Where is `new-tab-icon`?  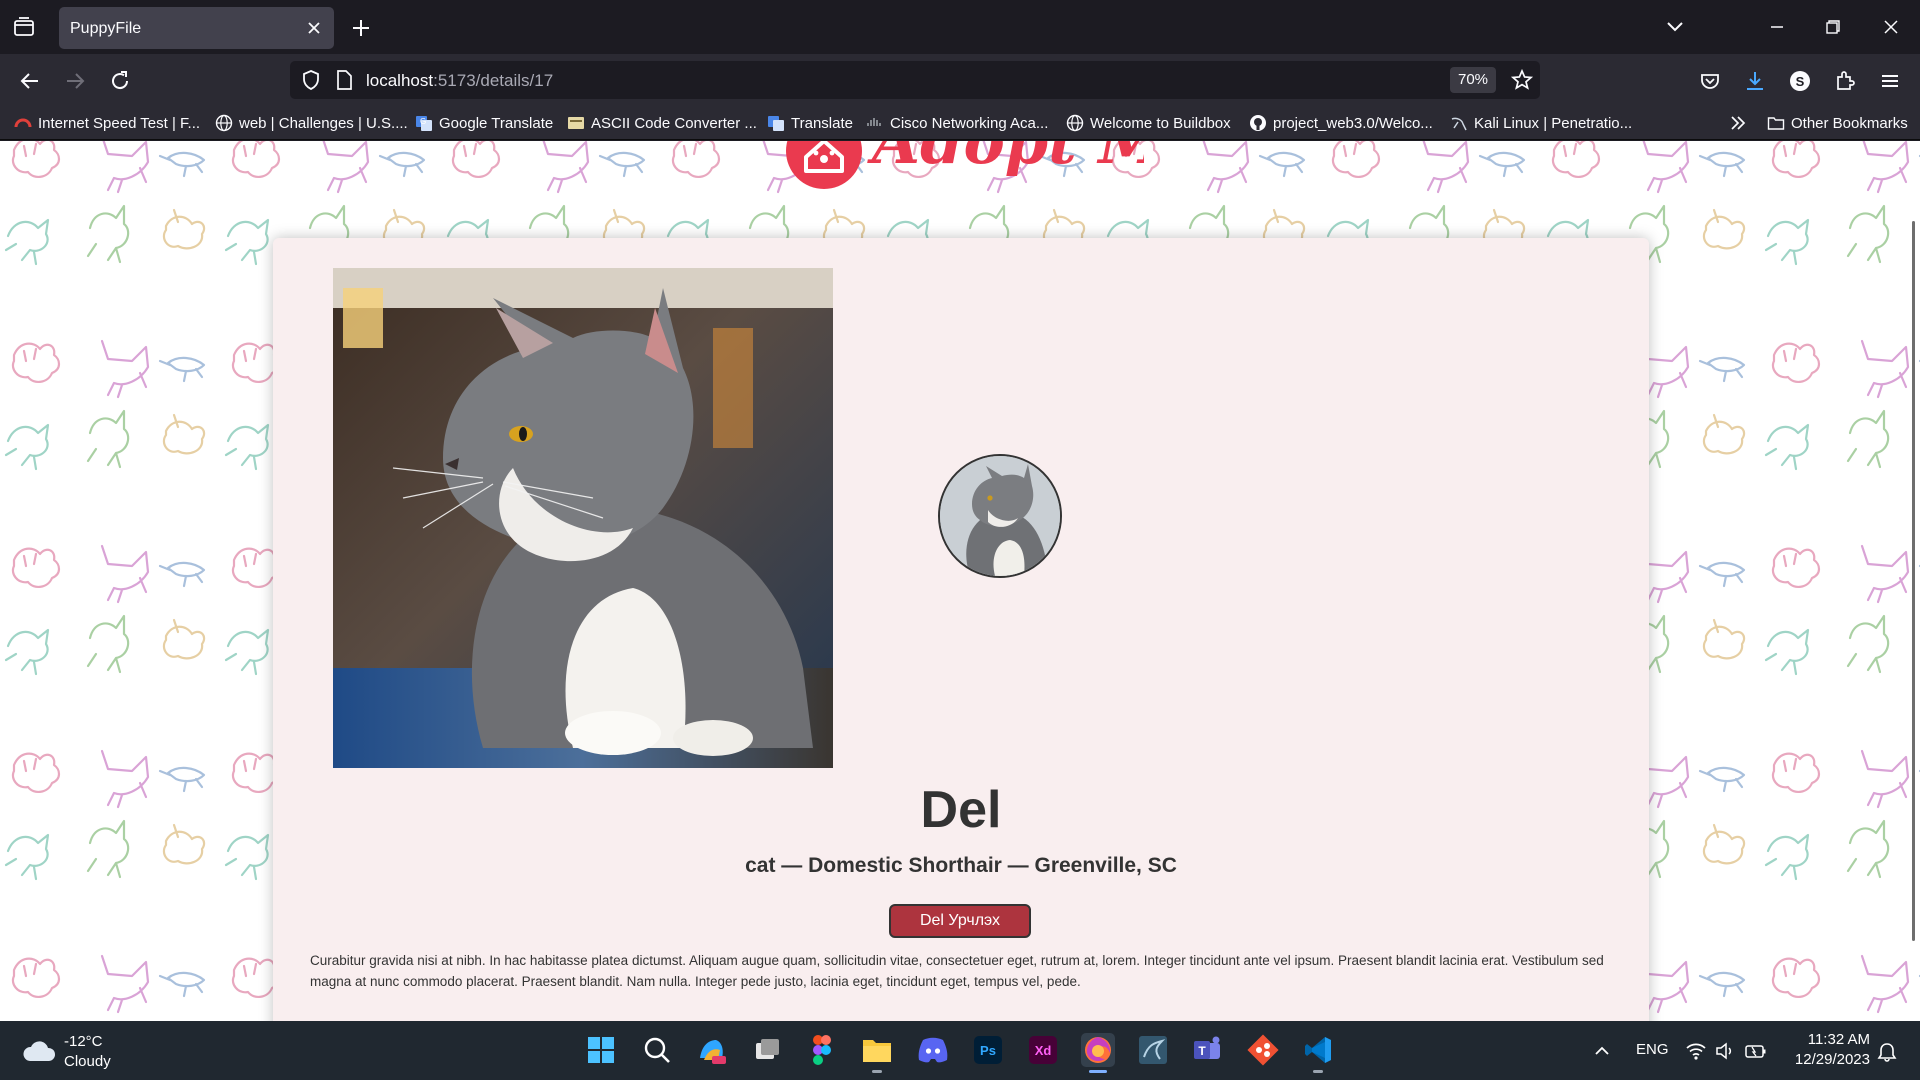 new-tab-icon is located at coordinates (361, 28).